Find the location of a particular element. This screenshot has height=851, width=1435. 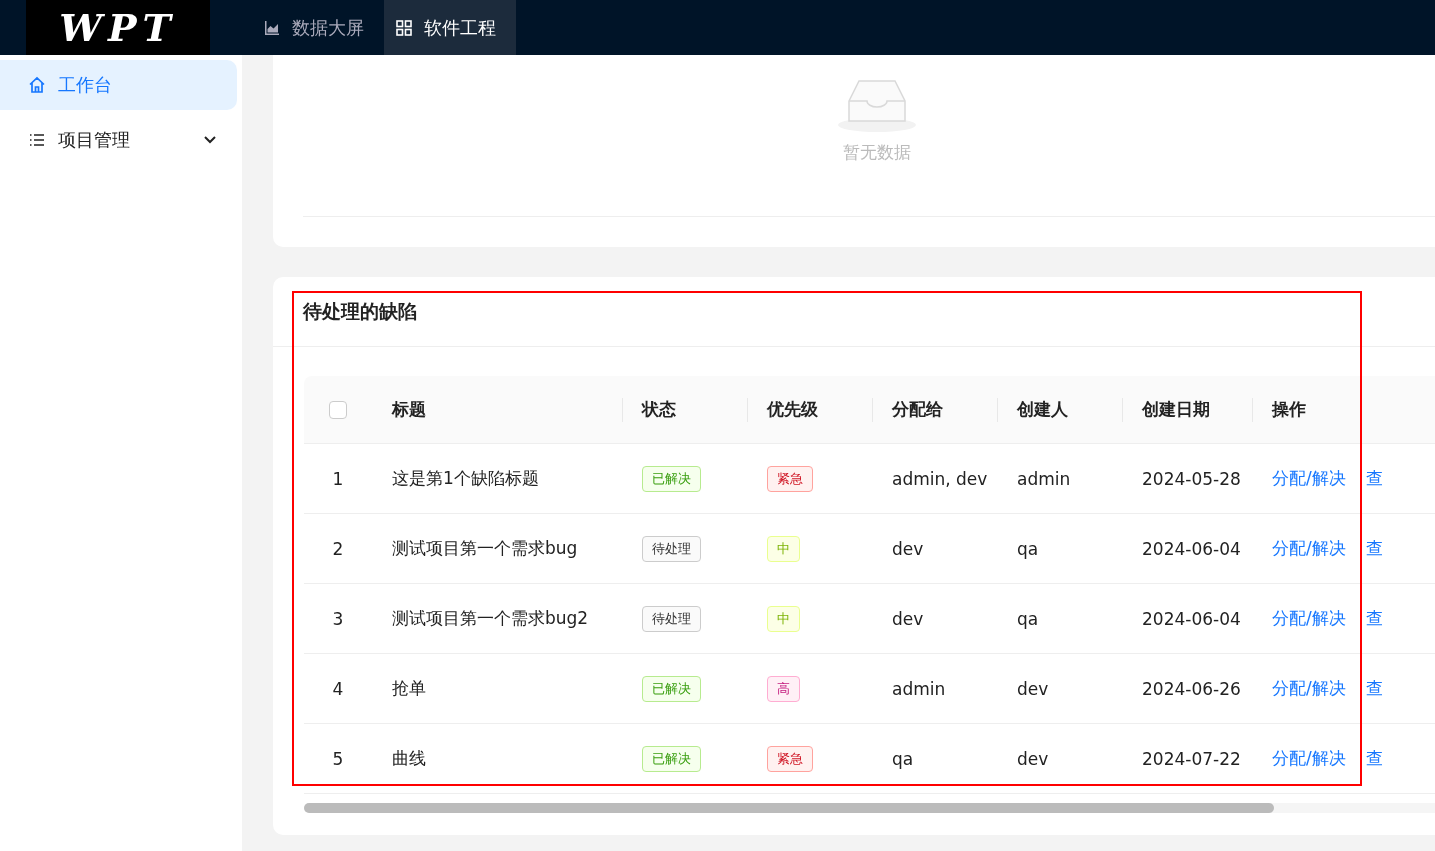

table-cell: 测试项目第一个需求bug2 is located at coordinates (490, 618).